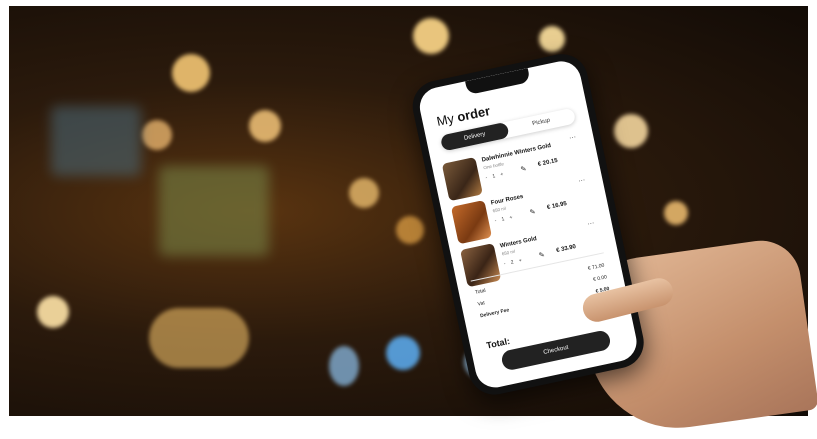  What do you see at coordinates (445, 119) in the screenshot?
I see `page-title-light: My` at bounding box center [445, 119].